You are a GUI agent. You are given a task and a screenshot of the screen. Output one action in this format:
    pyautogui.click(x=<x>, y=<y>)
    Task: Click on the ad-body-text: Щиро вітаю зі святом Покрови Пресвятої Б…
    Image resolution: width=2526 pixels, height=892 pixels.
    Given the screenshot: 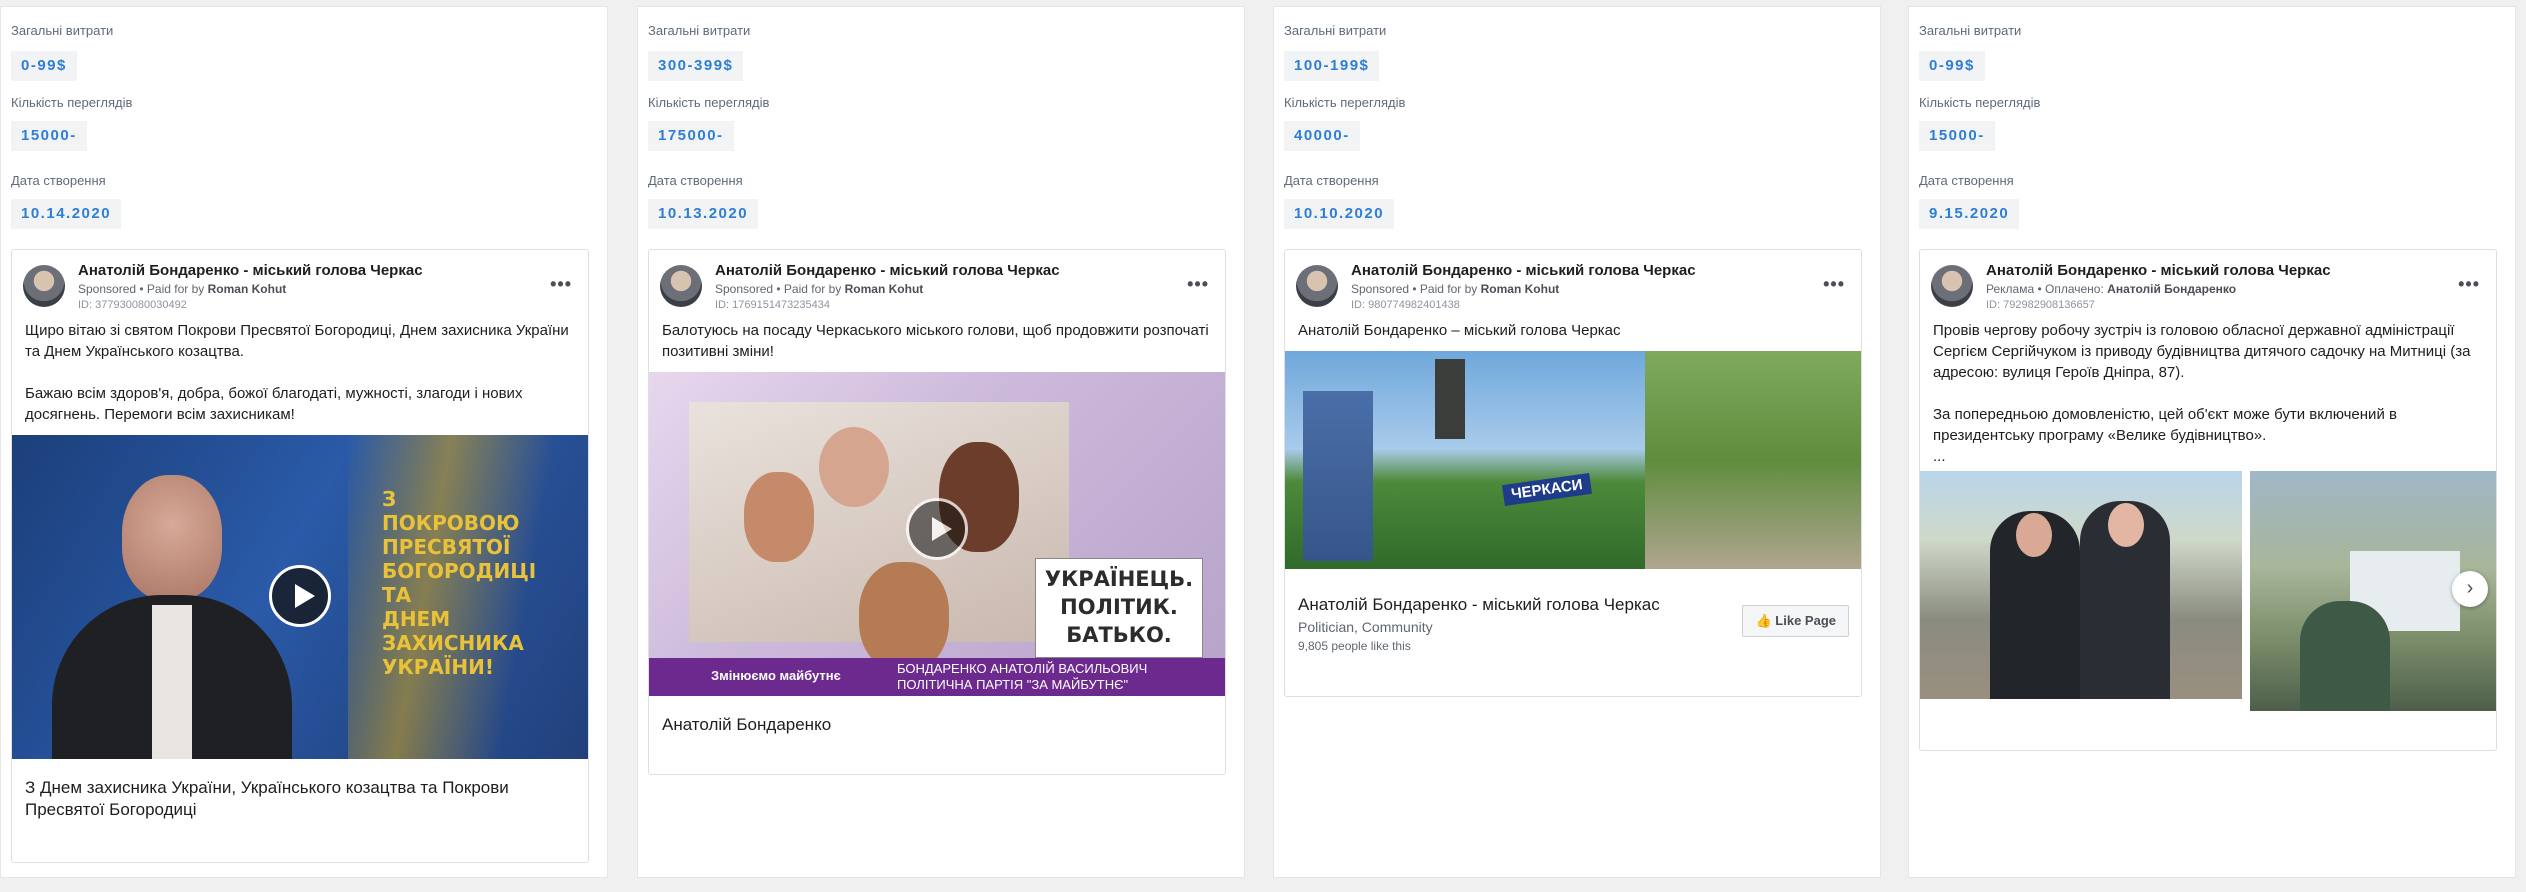 What is the action you would take?
    pyautogui.click(x=297, y=372)
    